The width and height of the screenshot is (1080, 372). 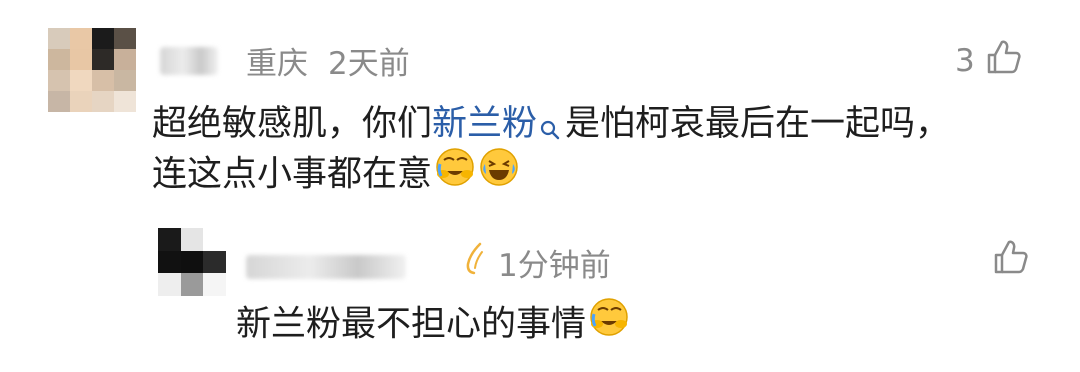 I want to click on topic-link: 新兰粉, so click(x=484, y=124).